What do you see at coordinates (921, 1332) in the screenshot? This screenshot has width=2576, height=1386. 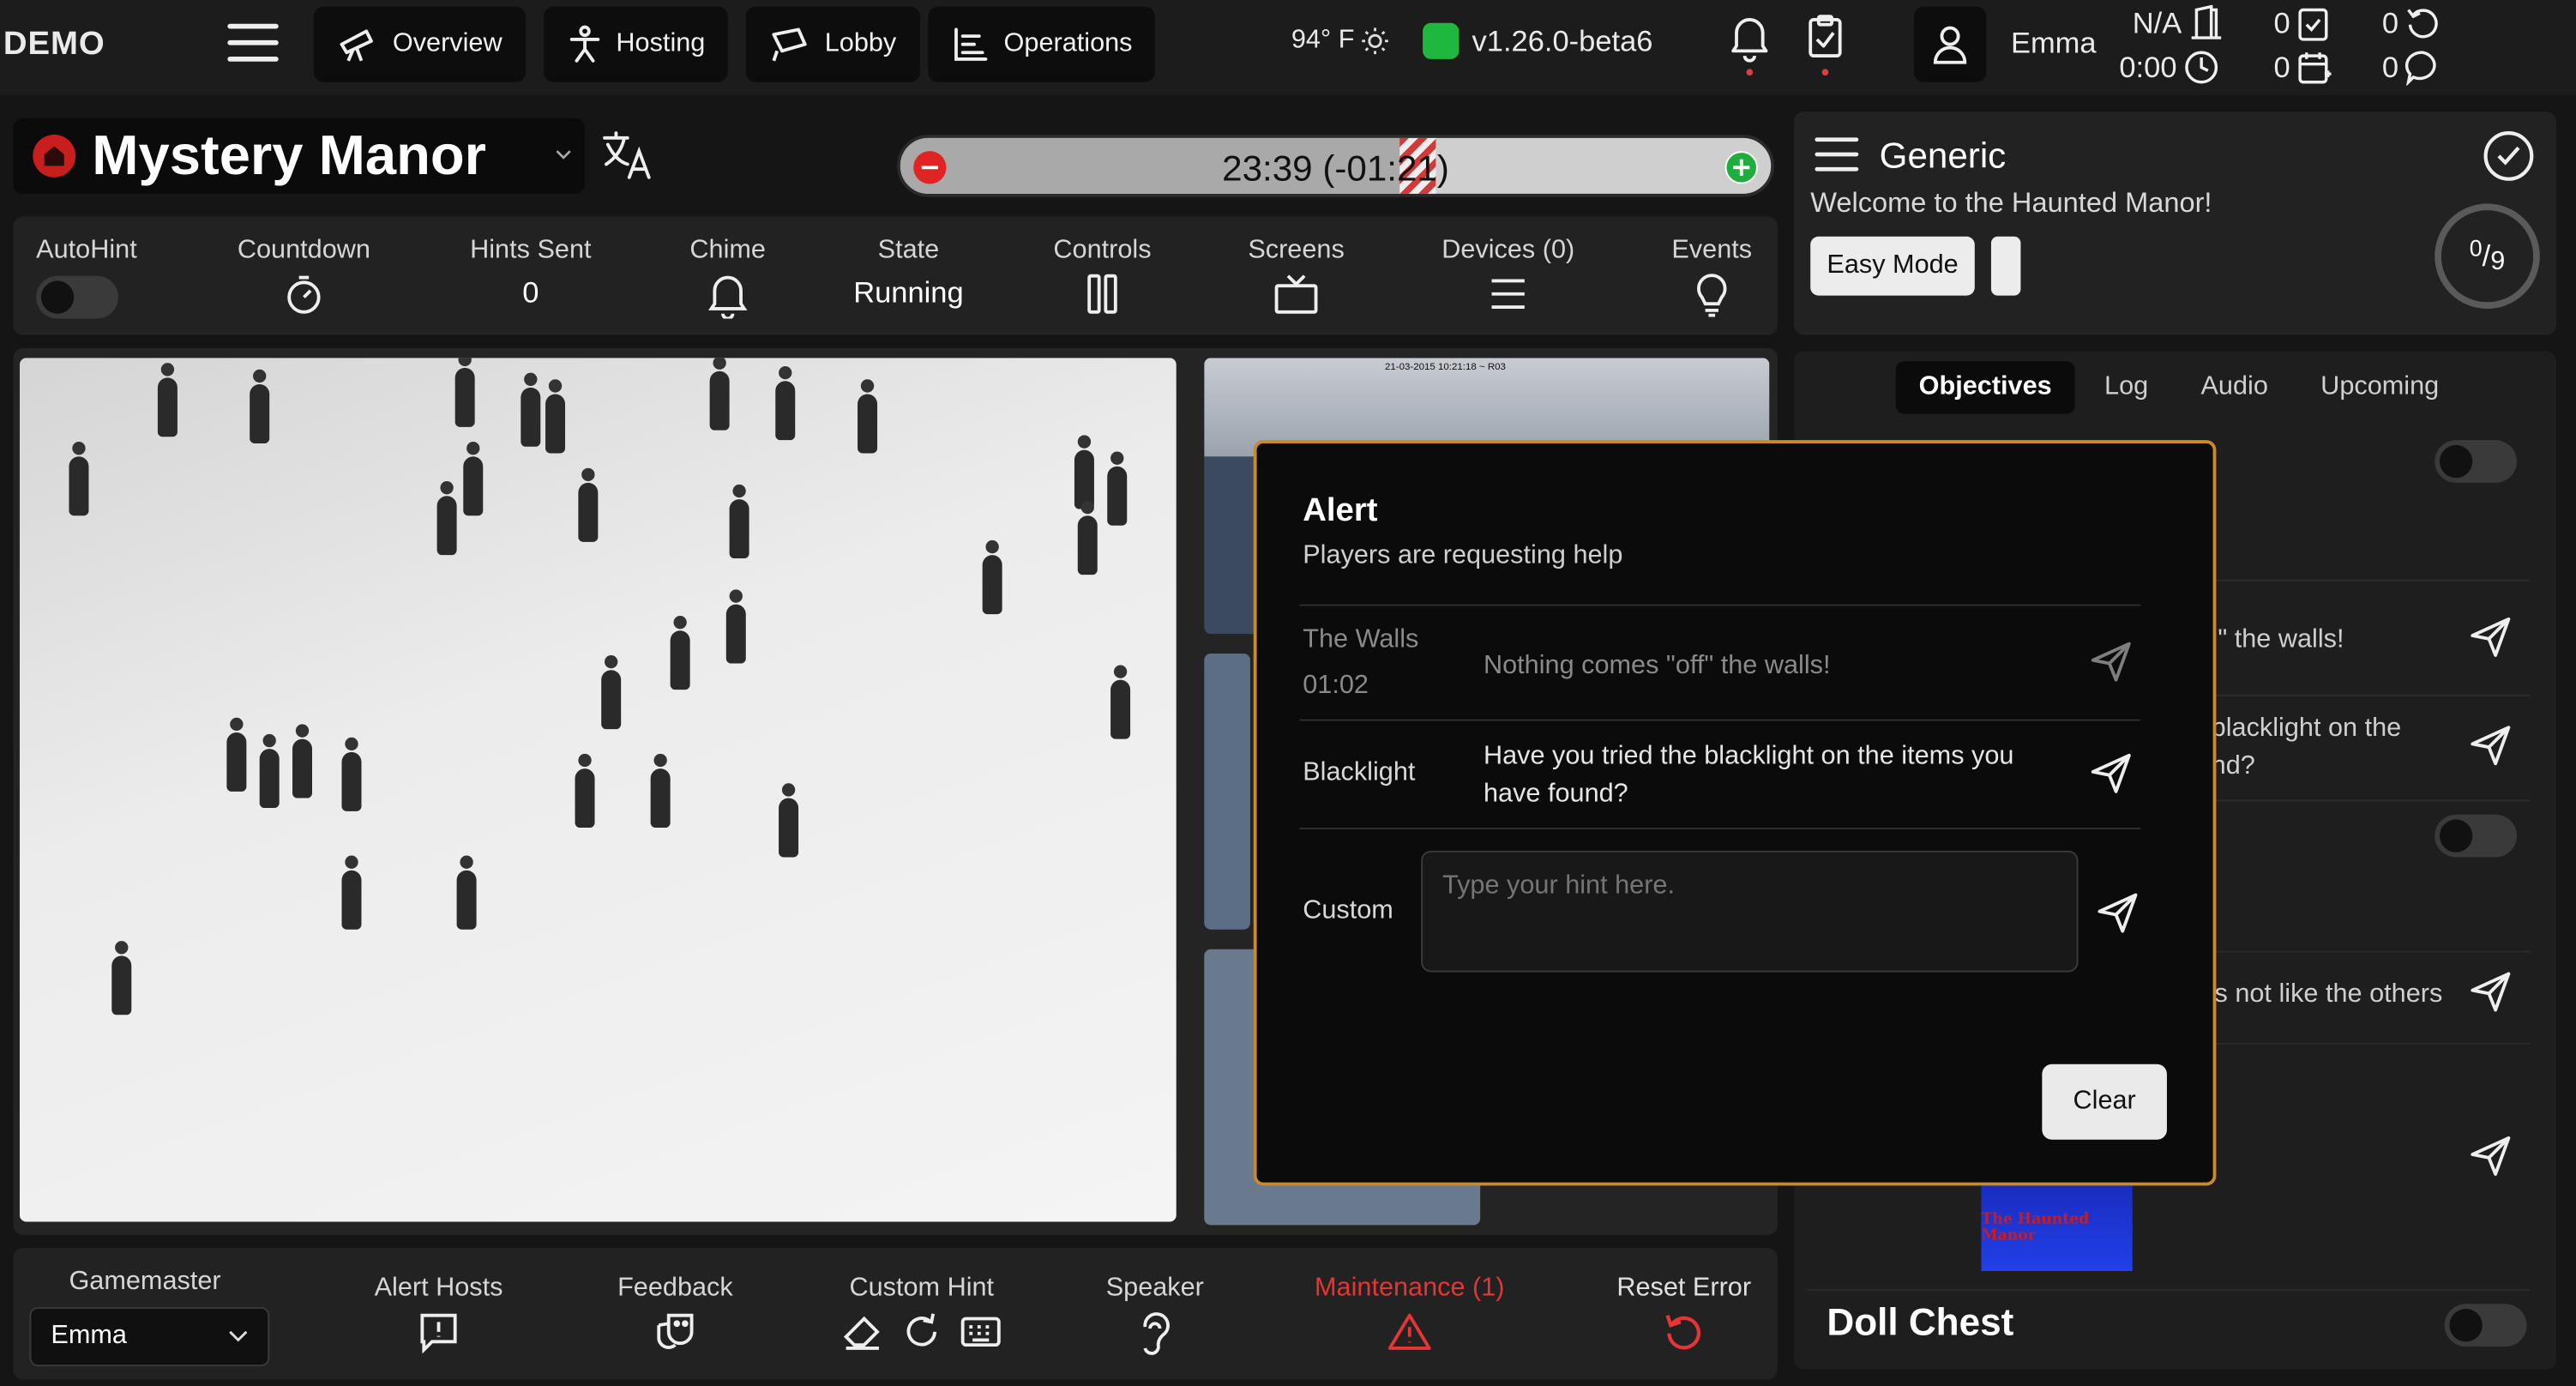 I see `refresh-icon` at bounding box center [921, 1332].